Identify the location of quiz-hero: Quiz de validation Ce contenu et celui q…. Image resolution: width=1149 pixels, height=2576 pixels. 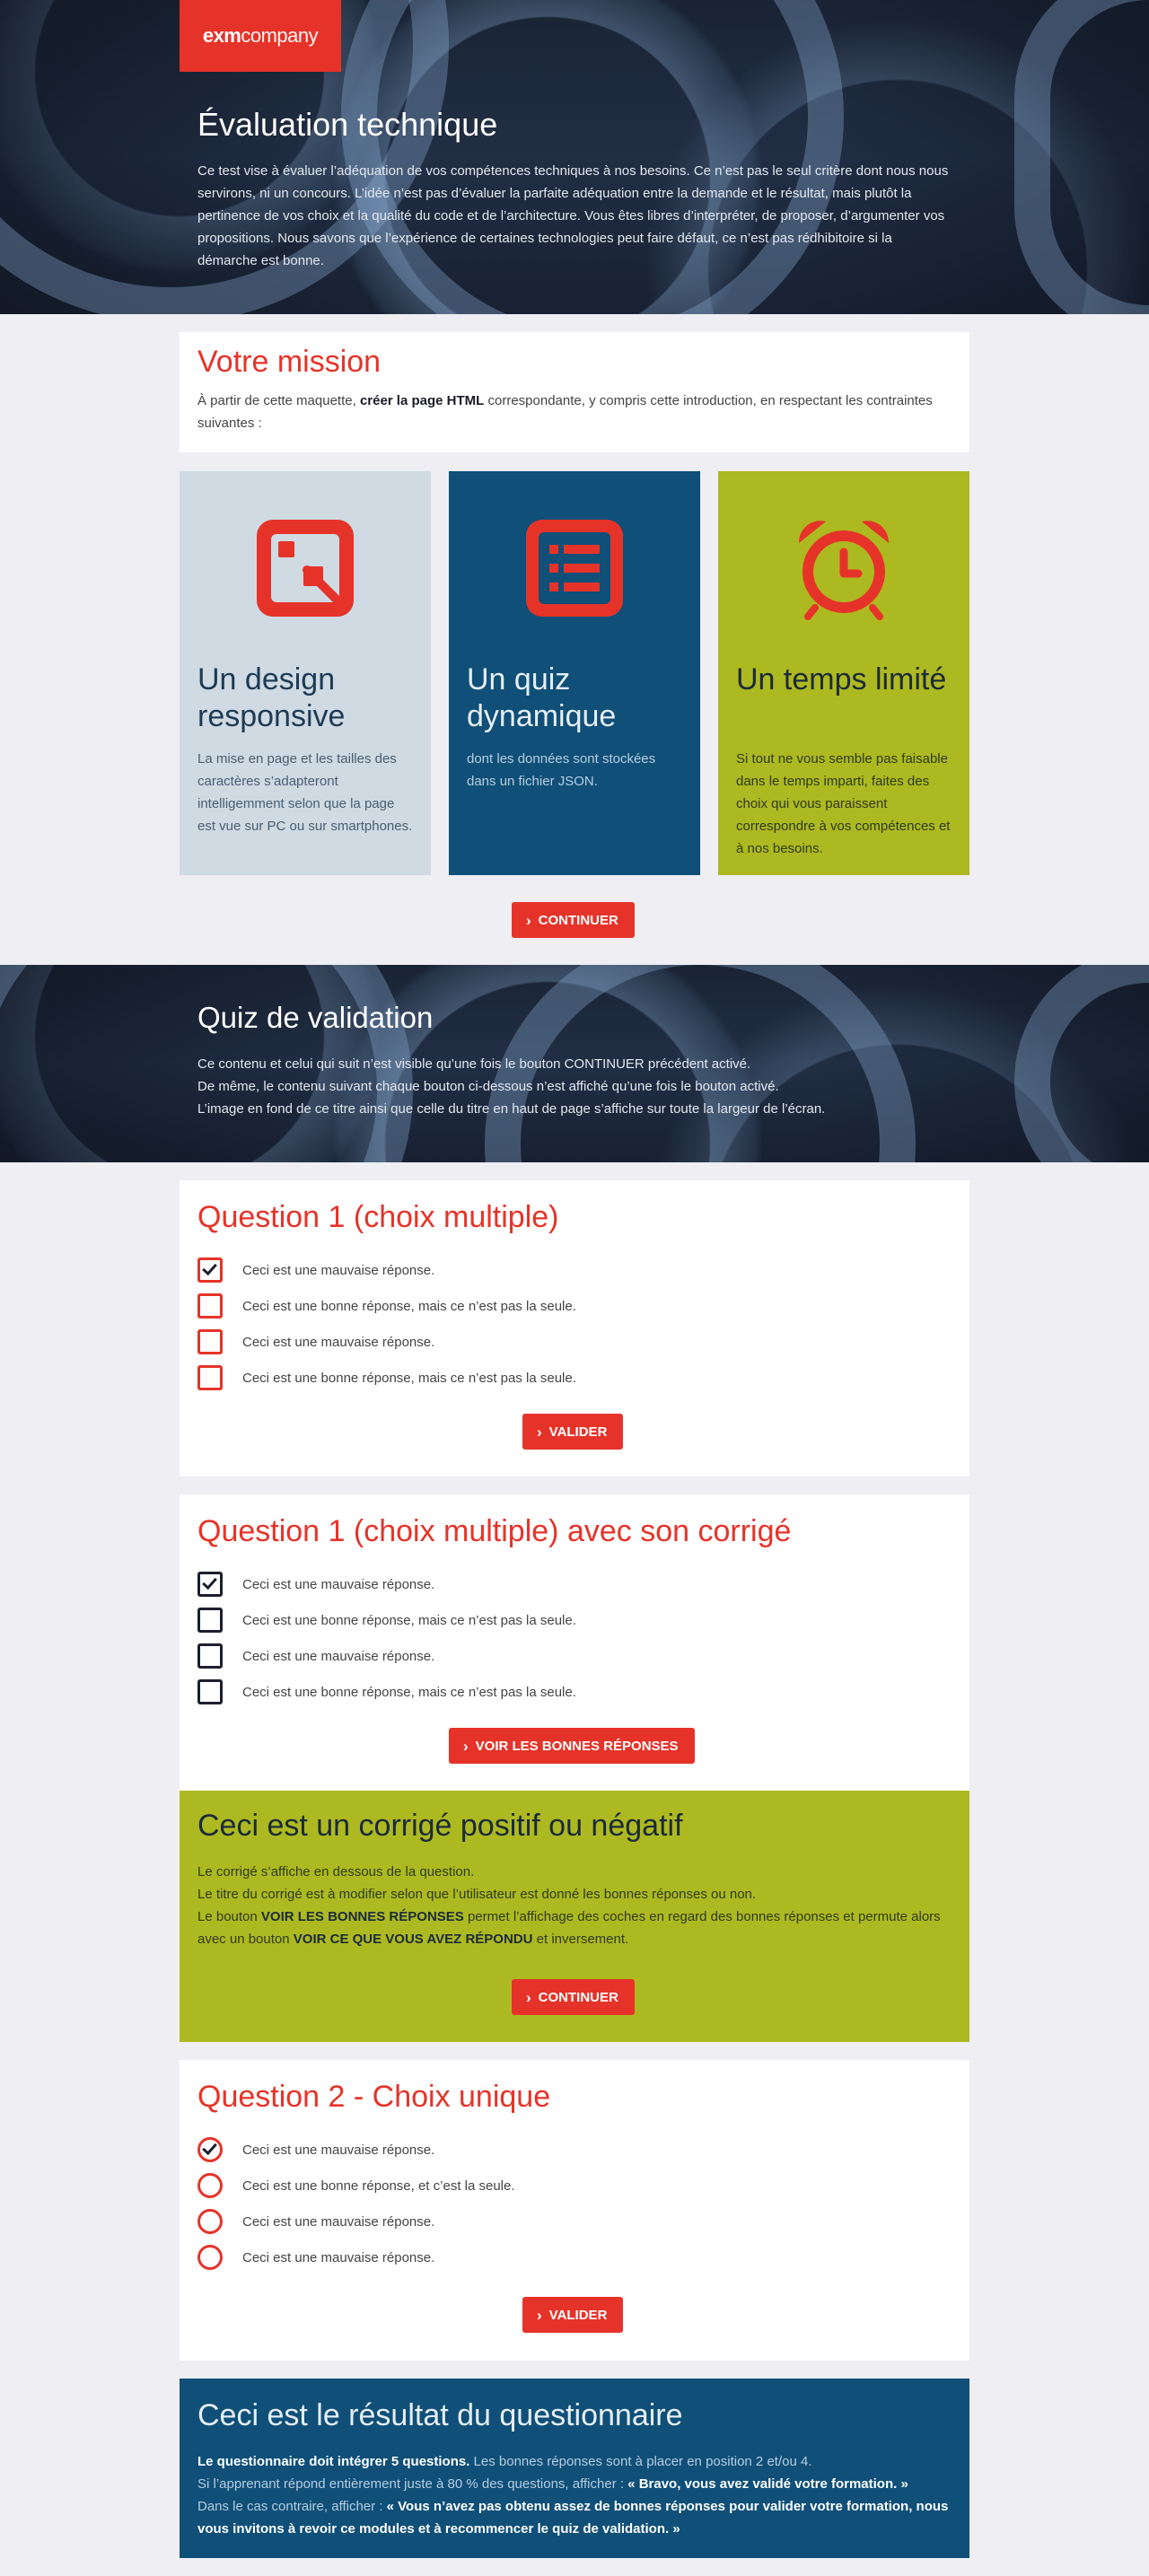
(574, 1063).